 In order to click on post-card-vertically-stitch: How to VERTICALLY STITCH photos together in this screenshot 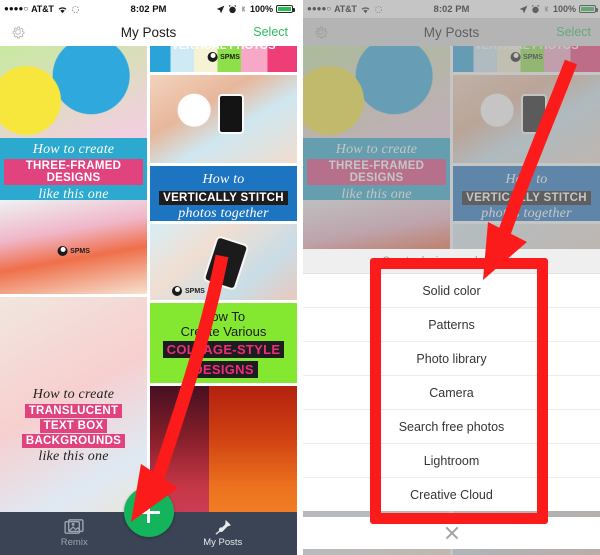, I will do `click(223, 193)`.